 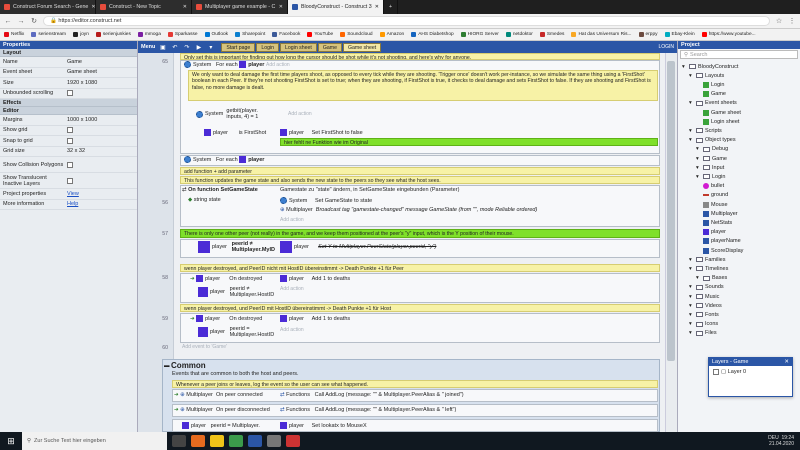 What do you see at coordinates (710, 84) in the screenshot?
I see `tree-item: Login` at bounding box center [710, 84].